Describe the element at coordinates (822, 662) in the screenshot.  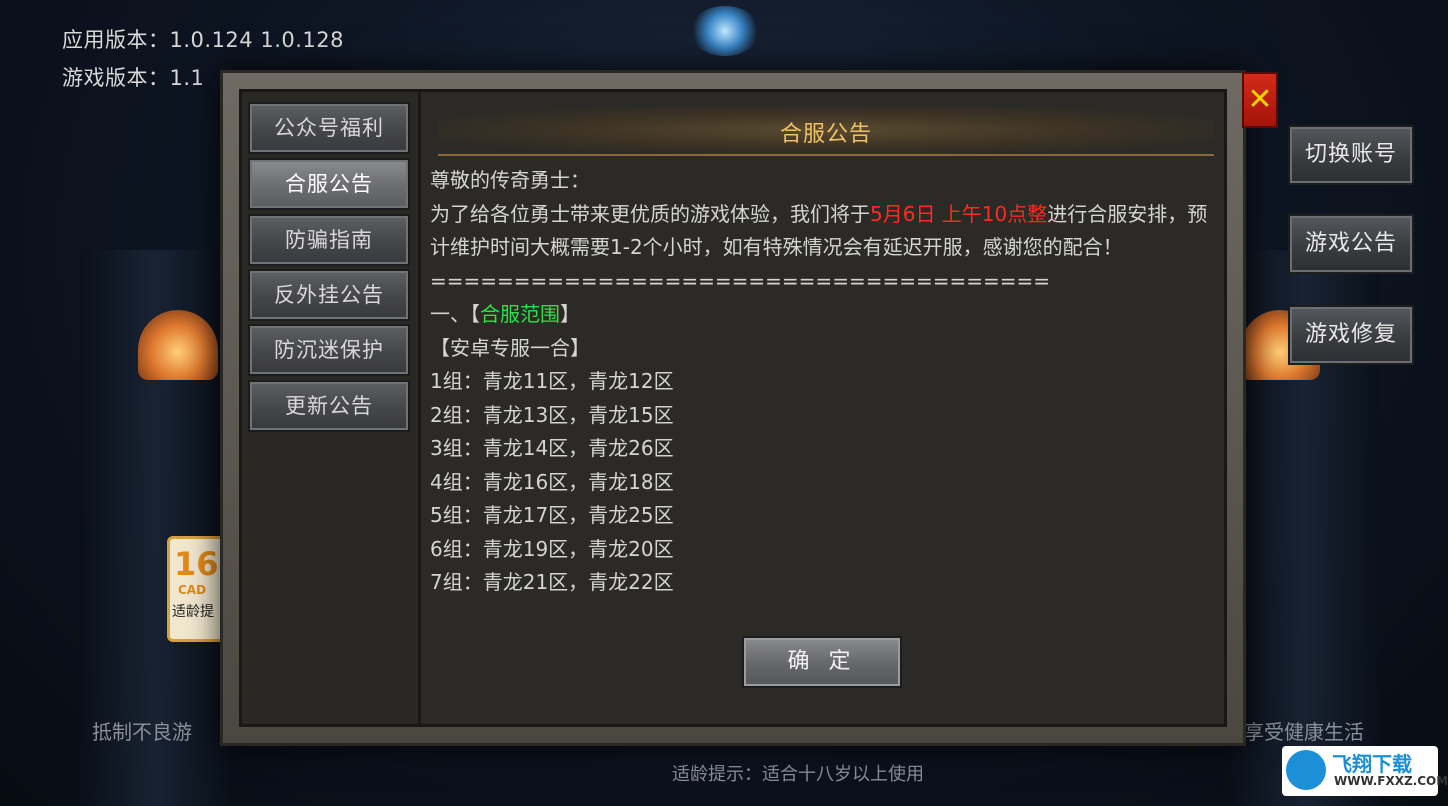
I see `confirm-button: 确 定` at that location.